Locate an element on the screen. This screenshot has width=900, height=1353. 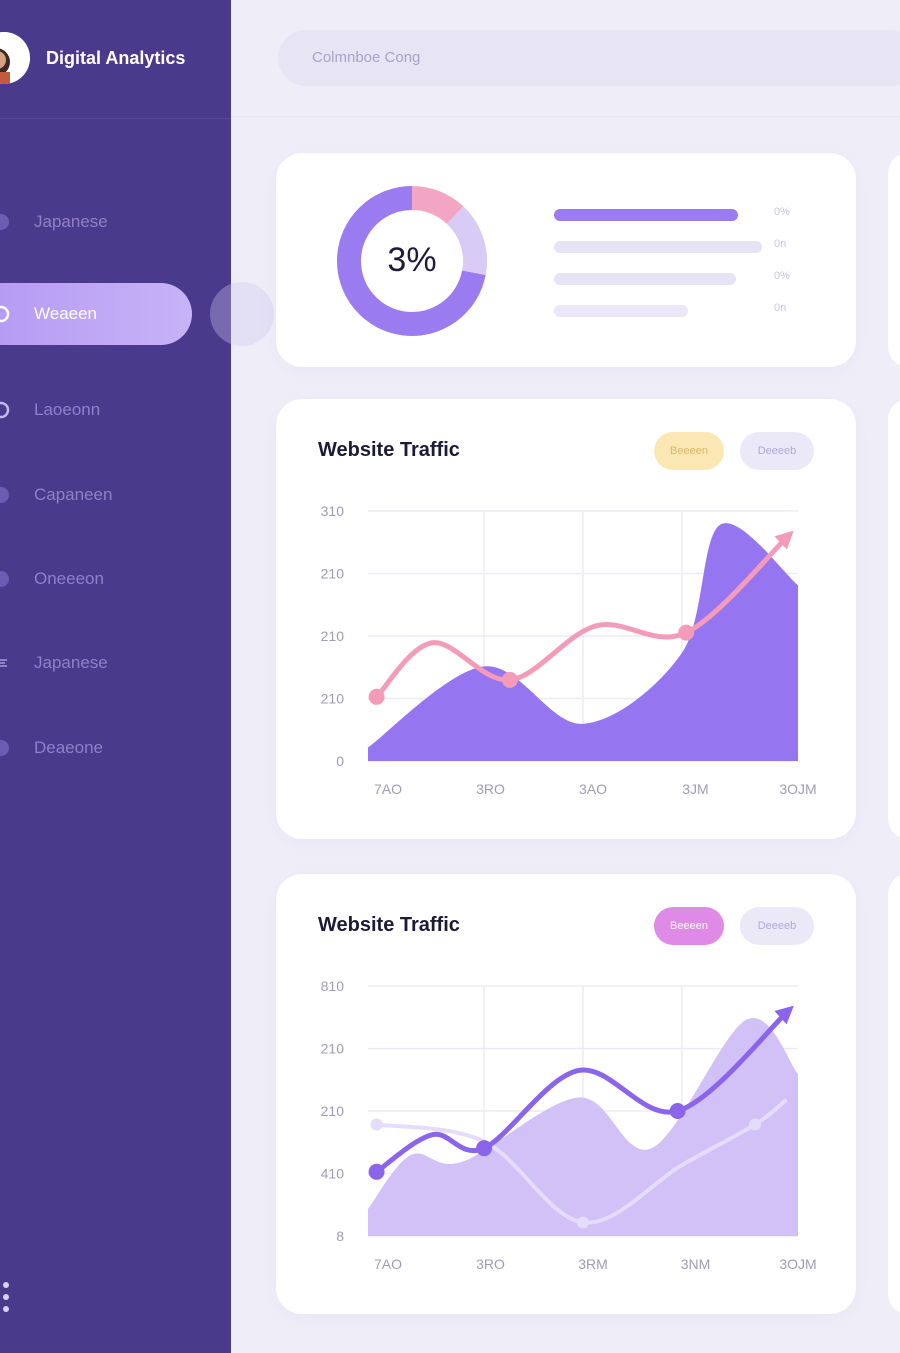
search-placeholder: Colmnboe Cong is located at coordinates (366, 57).